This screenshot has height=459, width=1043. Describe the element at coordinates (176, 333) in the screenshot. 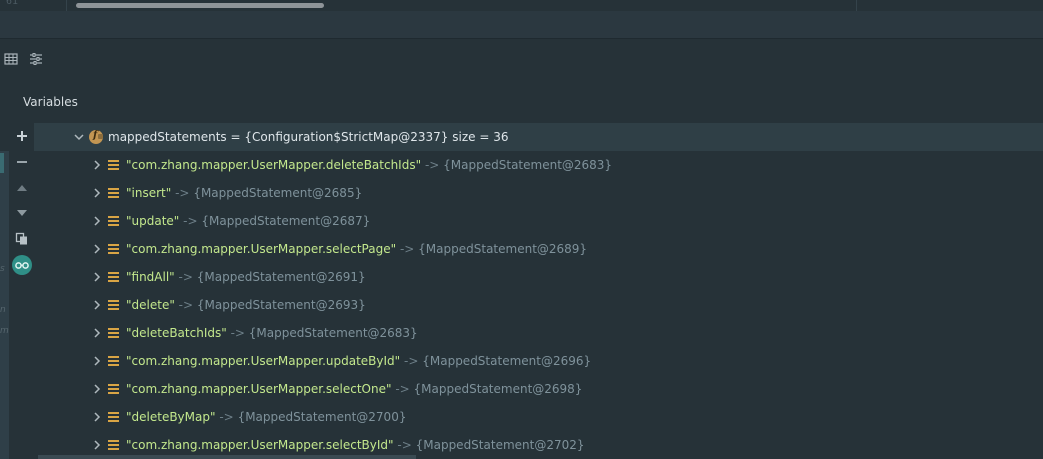

I see `entry-key: "deleteBatchIds"` at that location.